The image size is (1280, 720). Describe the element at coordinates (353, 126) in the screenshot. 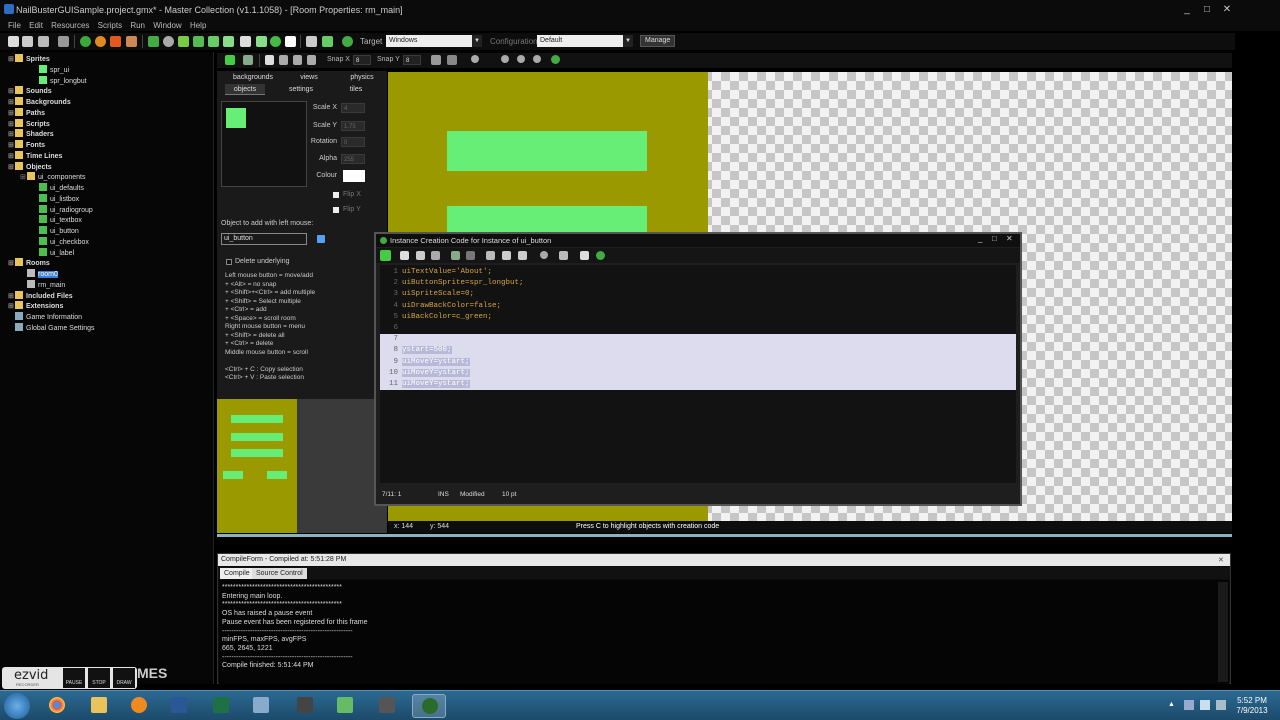

I see `scale-y-input: 1.75` at that location.